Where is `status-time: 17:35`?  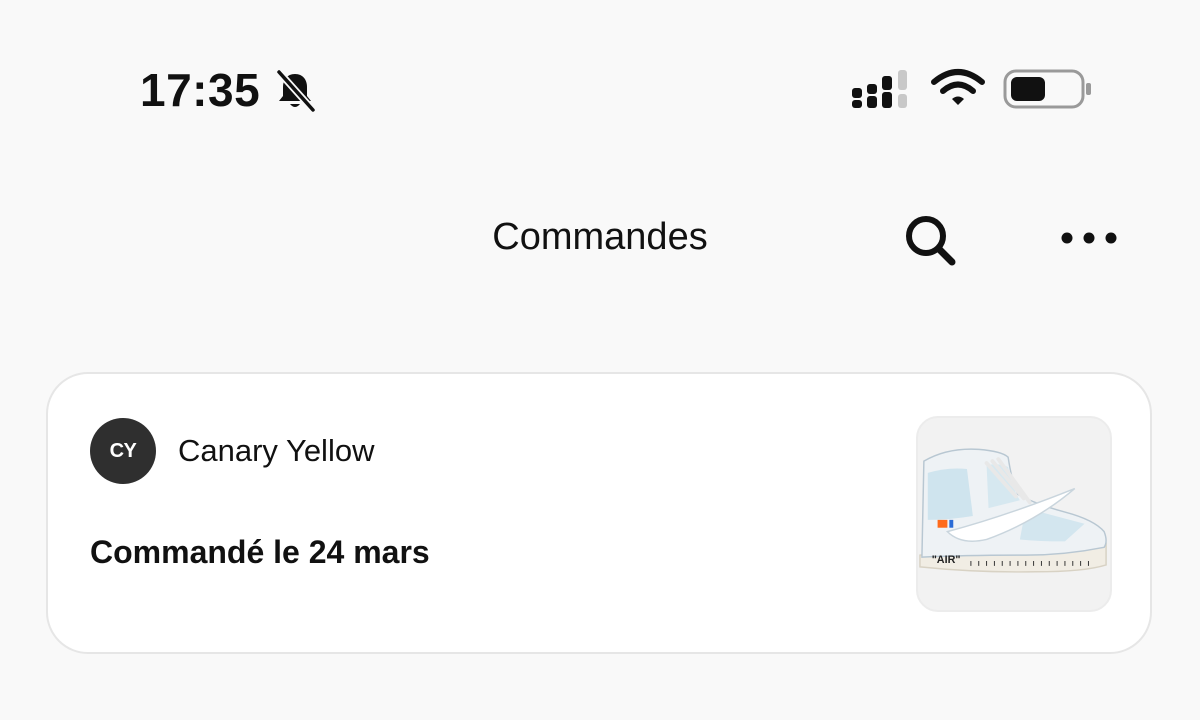
status-time: 17:35 is located at coordinates (200, 90).